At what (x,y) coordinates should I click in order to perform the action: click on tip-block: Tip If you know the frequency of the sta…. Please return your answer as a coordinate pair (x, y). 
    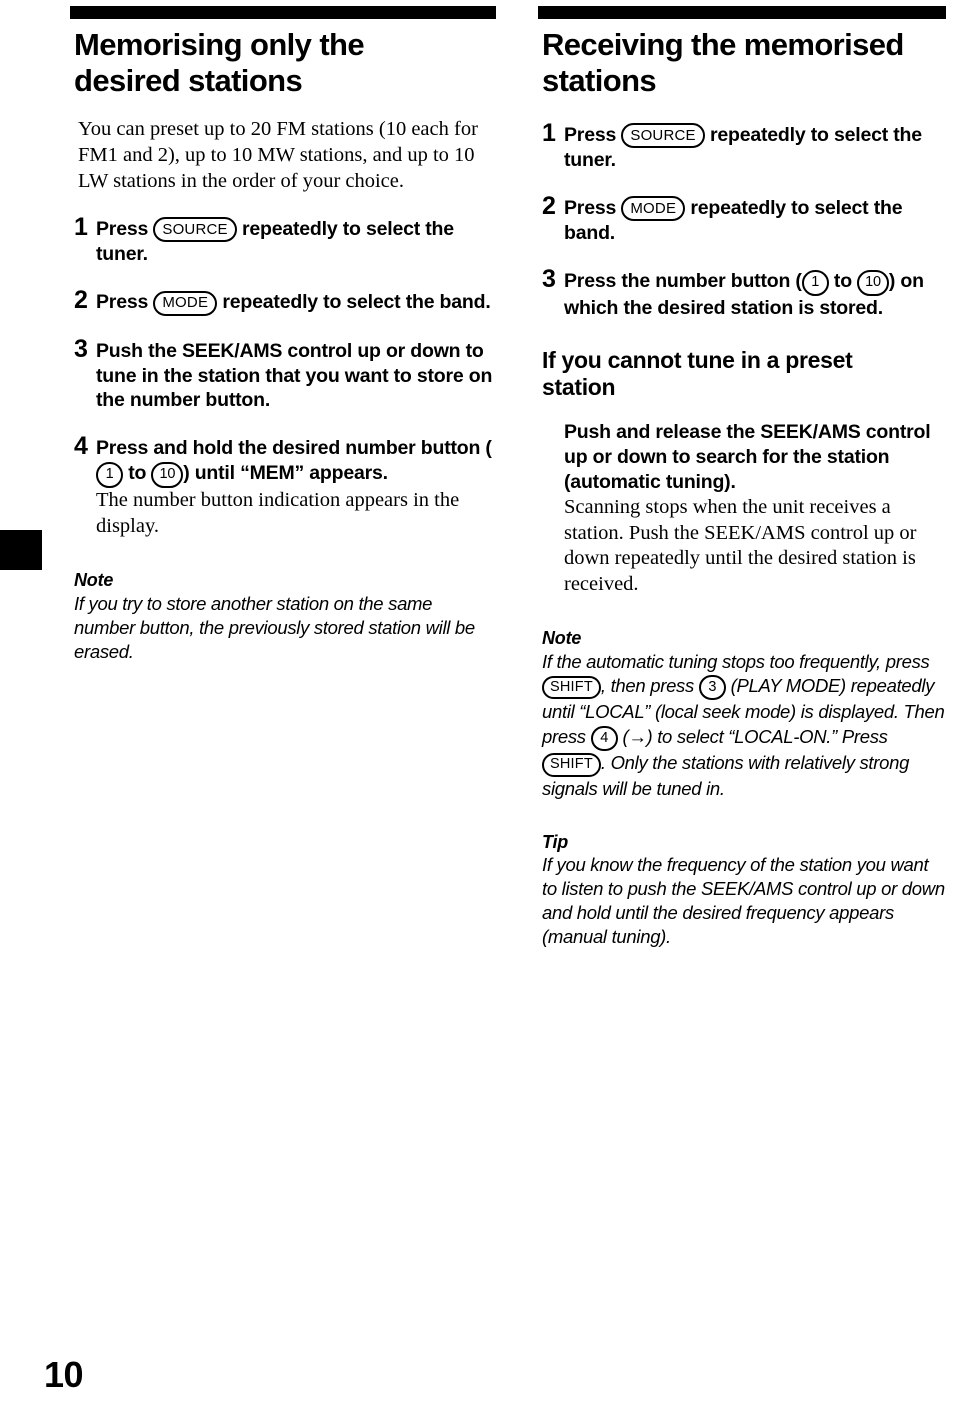
    Looking at the image, I should click on (744, 890).